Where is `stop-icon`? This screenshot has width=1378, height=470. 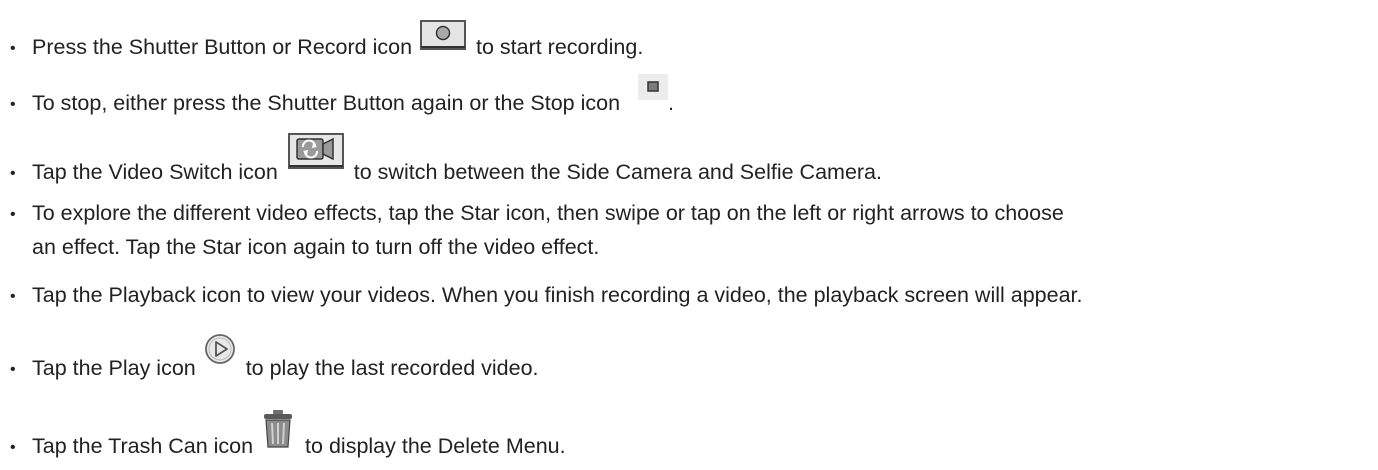
stop-icon is located at coordinates (653, 87).